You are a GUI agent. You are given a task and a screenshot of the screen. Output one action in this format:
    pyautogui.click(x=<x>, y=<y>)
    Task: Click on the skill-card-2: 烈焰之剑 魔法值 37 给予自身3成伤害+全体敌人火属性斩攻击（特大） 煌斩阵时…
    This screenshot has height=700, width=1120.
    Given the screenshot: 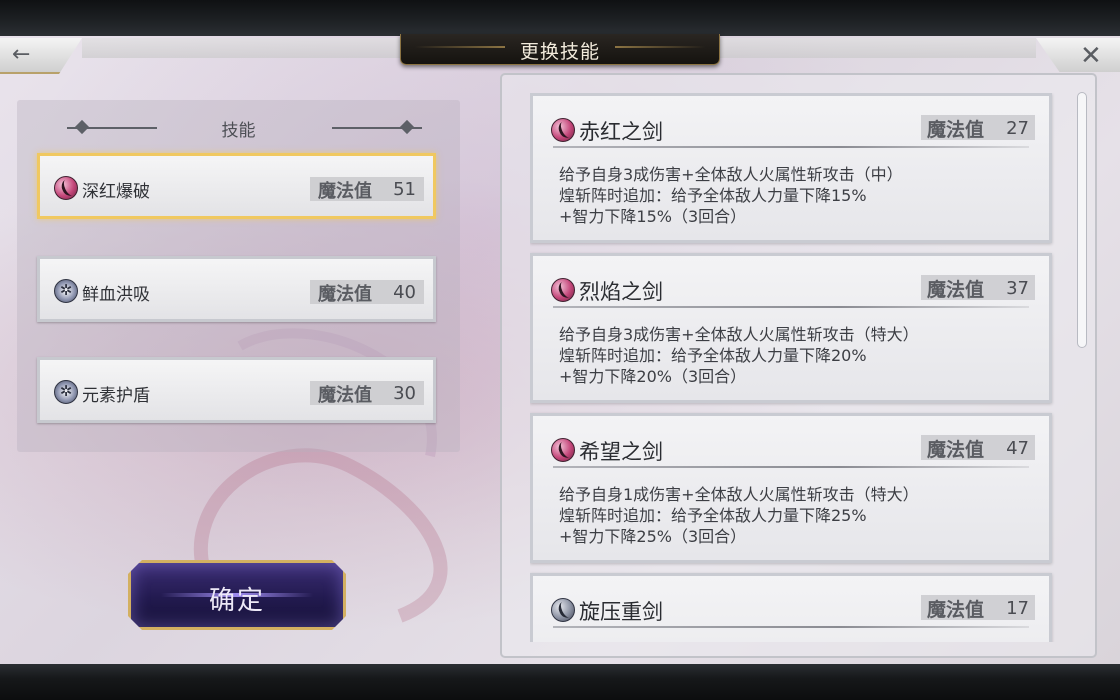 What is the action you would take?
    pyautogui.click(x=791, y=328)
    